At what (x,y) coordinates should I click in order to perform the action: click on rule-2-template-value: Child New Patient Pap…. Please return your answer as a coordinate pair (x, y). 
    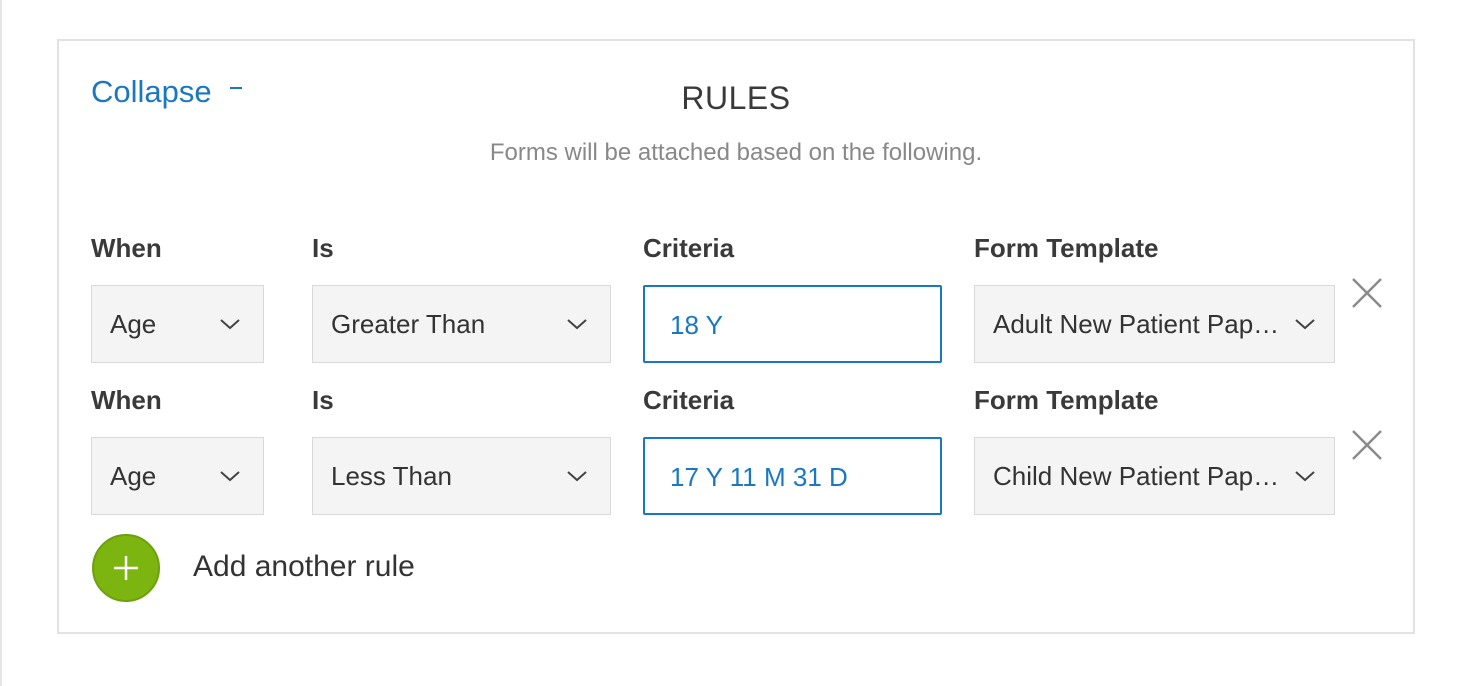
    Looking at the image, I should click on (1136, 475).